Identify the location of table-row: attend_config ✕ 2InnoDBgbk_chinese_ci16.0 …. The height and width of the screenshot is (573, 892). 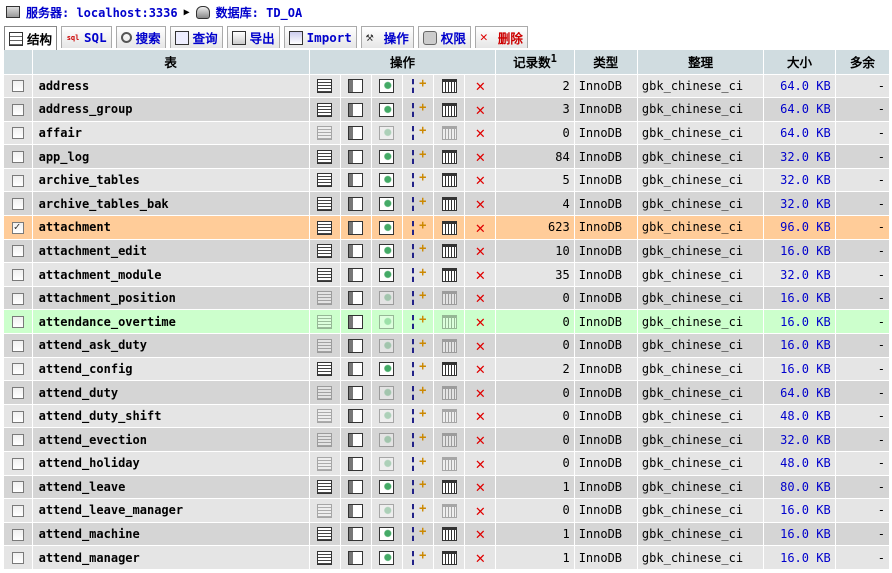
(447, 369).